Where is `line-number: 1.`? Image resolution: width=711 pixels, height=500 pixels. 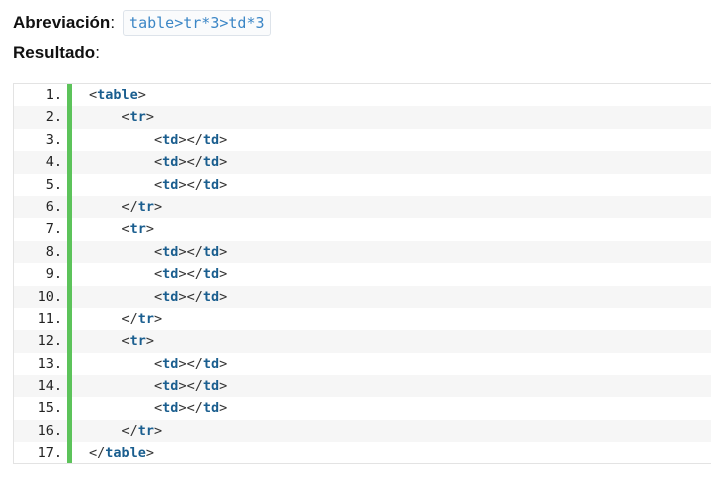
line-number: 1. is located at coordinates (53, 95).